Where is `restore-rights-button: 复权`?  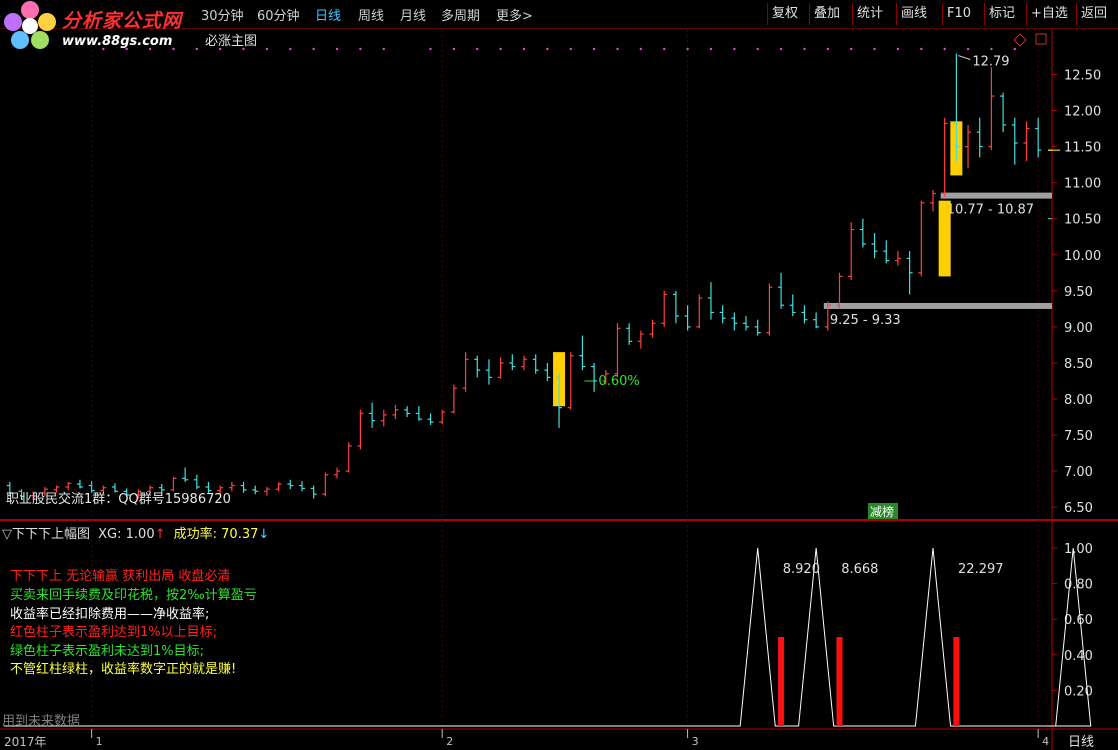 restore-rights-button: 复权 is located at coordinates (788, 14).